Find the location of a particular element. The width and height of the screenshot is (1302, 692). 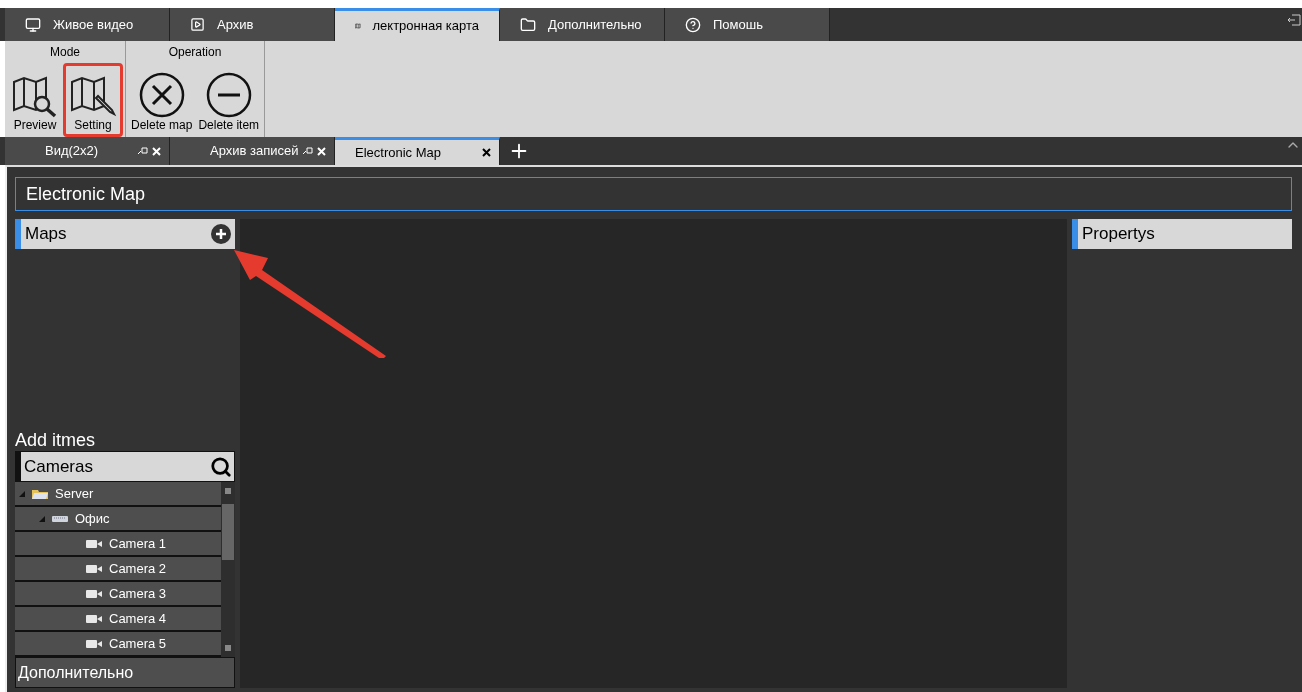

tree-row: Офис is located at coordinates (118, 519).